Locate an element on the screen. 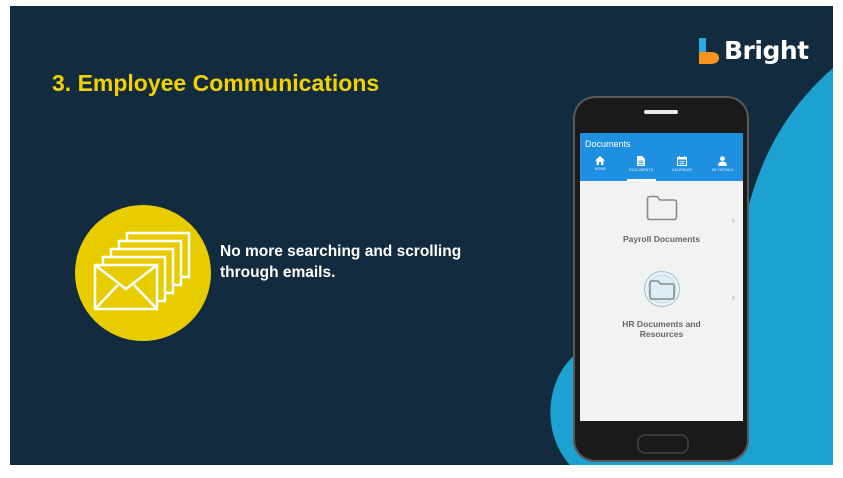  list-item-label: HR Documents and Resources is located at coordinates (661, 329).